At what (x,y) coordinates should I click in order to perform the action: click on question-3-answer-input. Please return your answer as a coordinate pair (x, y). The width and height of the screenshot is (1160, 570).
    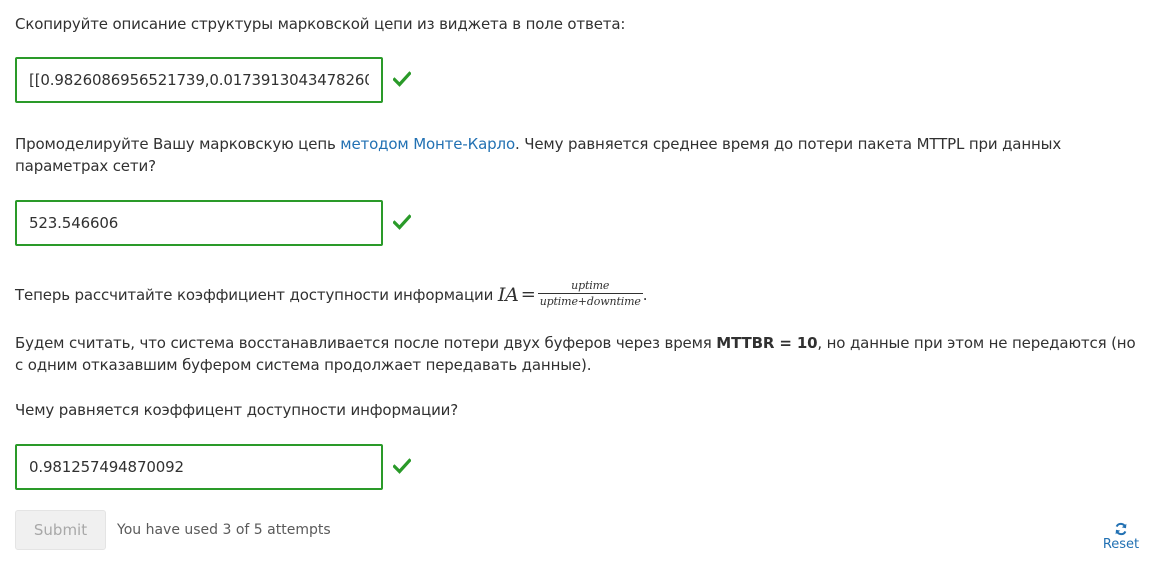
    Looking at the image, I should click on (199, 467).